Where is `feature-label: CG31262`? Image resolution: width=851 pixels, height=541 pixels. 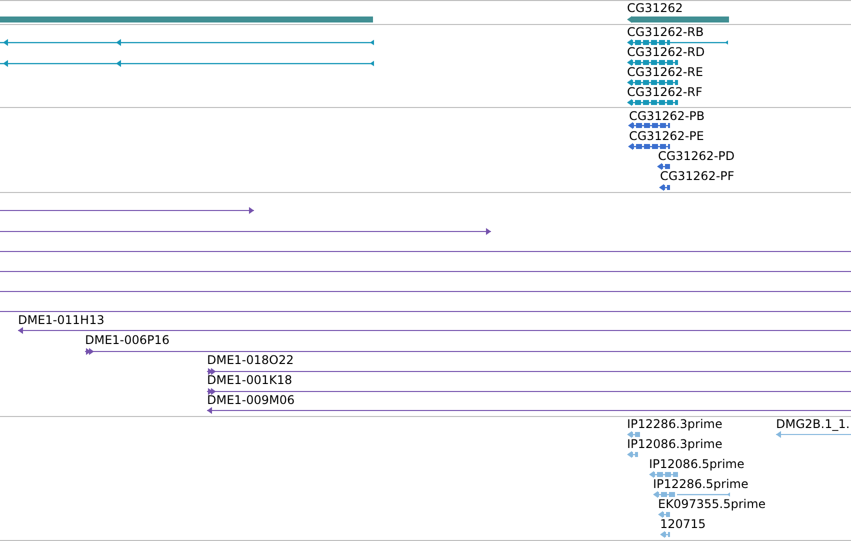 feature-label: CG31262 is located at coordinates (655, 8).